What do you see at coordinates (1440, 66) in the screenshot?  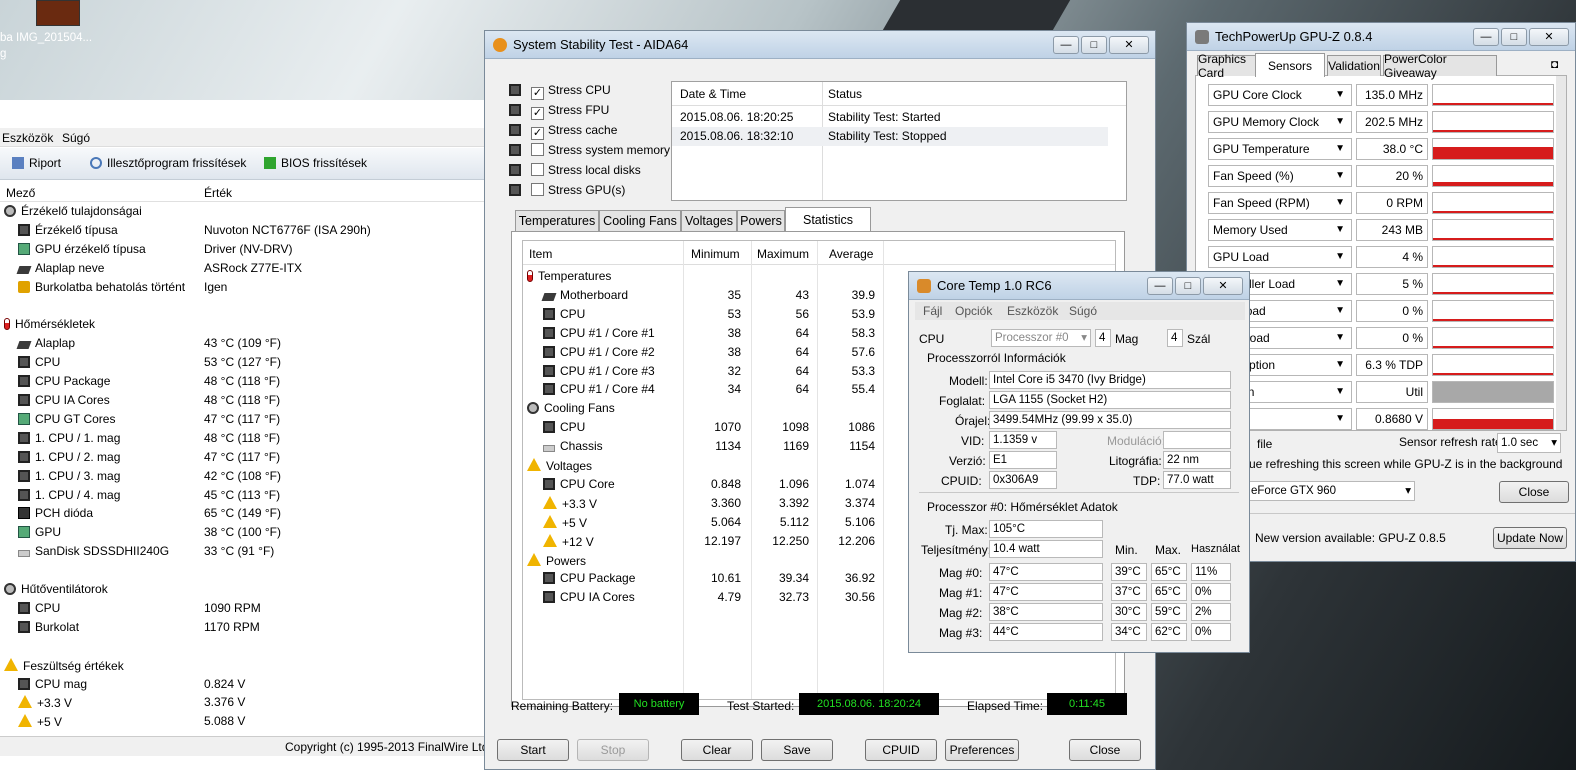 I see `tab-powercolor-giveaway: PowerColor Giveaway` at bounding box center [1440, 66].